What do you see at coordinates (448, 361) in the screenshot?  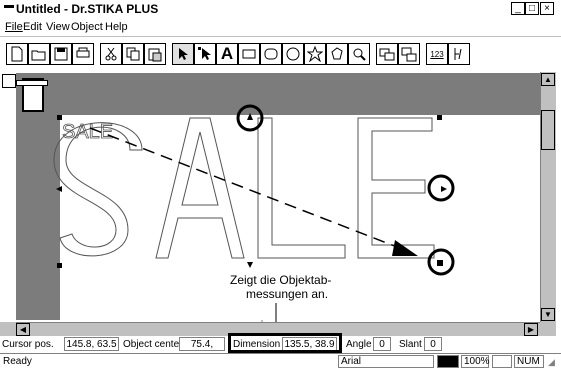 I see `status-color-swatch` at bounding box center [448, 361].